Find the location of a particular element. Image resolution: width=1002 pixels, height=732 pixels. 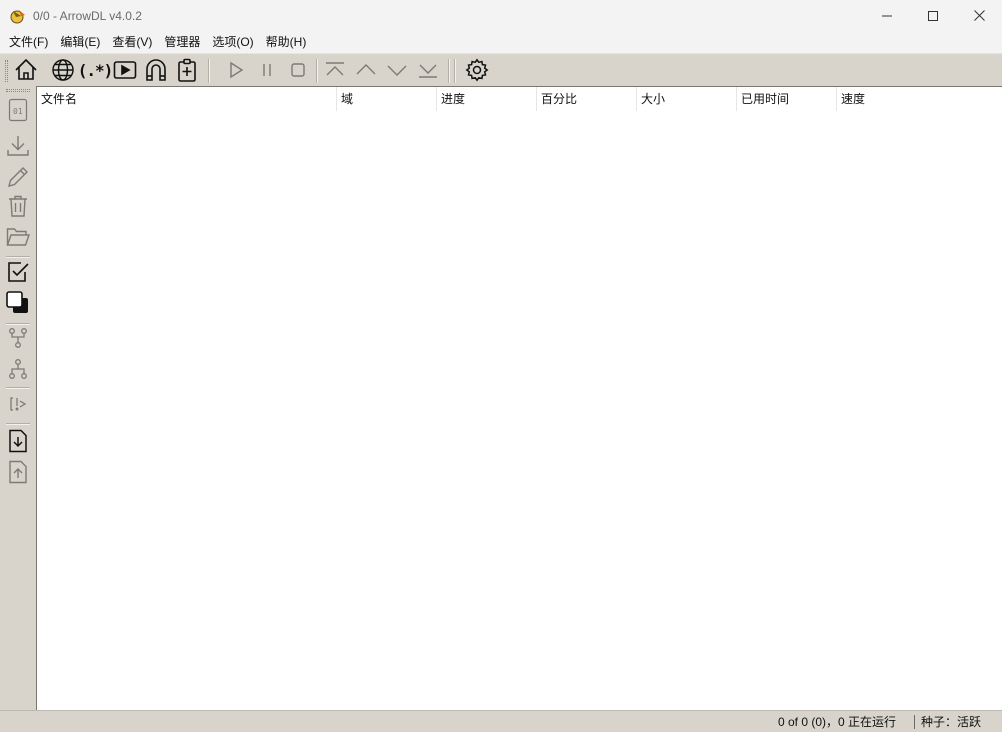

checkbox-icon is located at coordinates (18, 272).